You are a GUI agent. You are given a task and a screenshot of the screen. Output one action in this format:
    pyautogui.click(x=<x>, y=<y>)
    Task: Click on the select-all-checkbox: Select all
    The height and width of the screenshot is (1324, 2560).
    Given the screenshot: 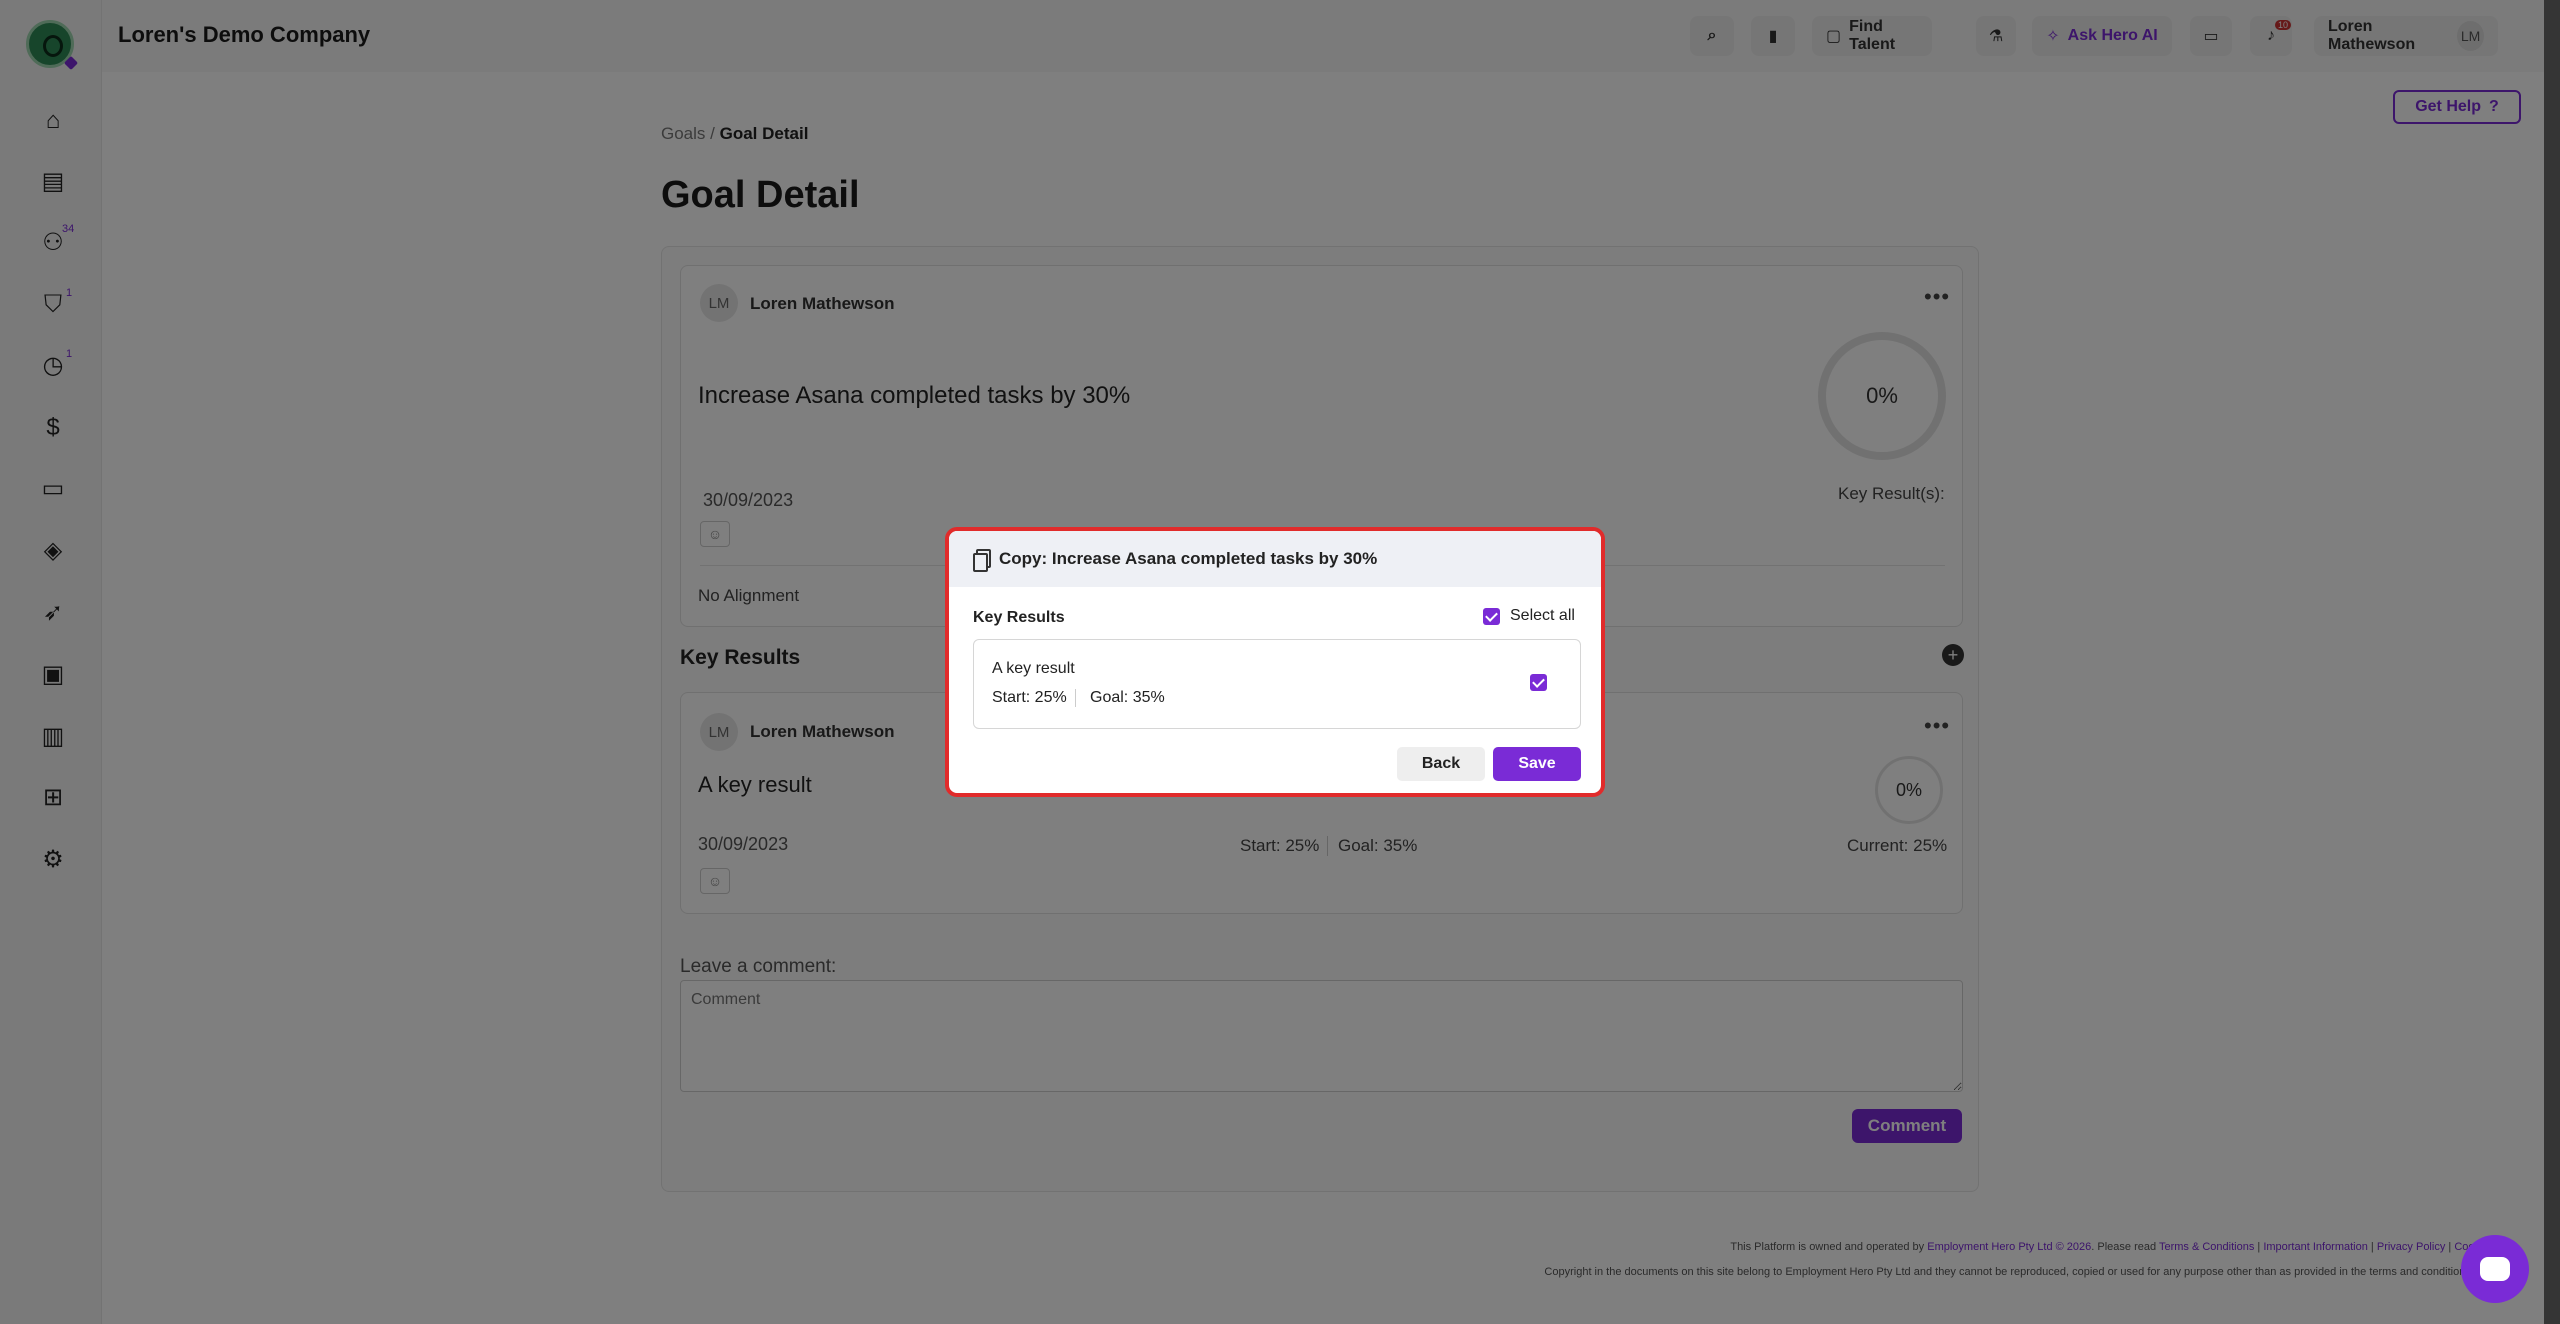 What is the action you would take?
    pyautogui.click(x=1529, y=616)
    